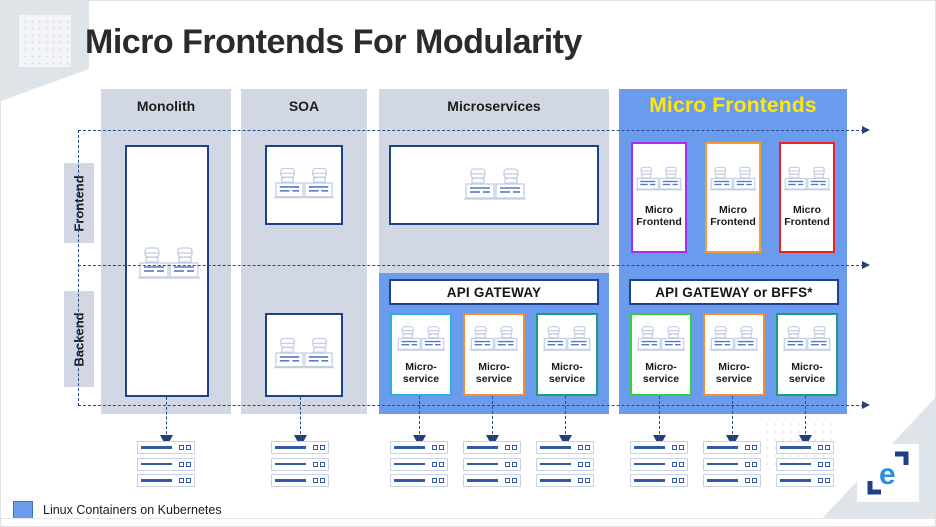 This screenshot has width=936, height=527. Describe the element at coordinates (167, 271) in the screenshot. I see `monolith-app-box` at that location.